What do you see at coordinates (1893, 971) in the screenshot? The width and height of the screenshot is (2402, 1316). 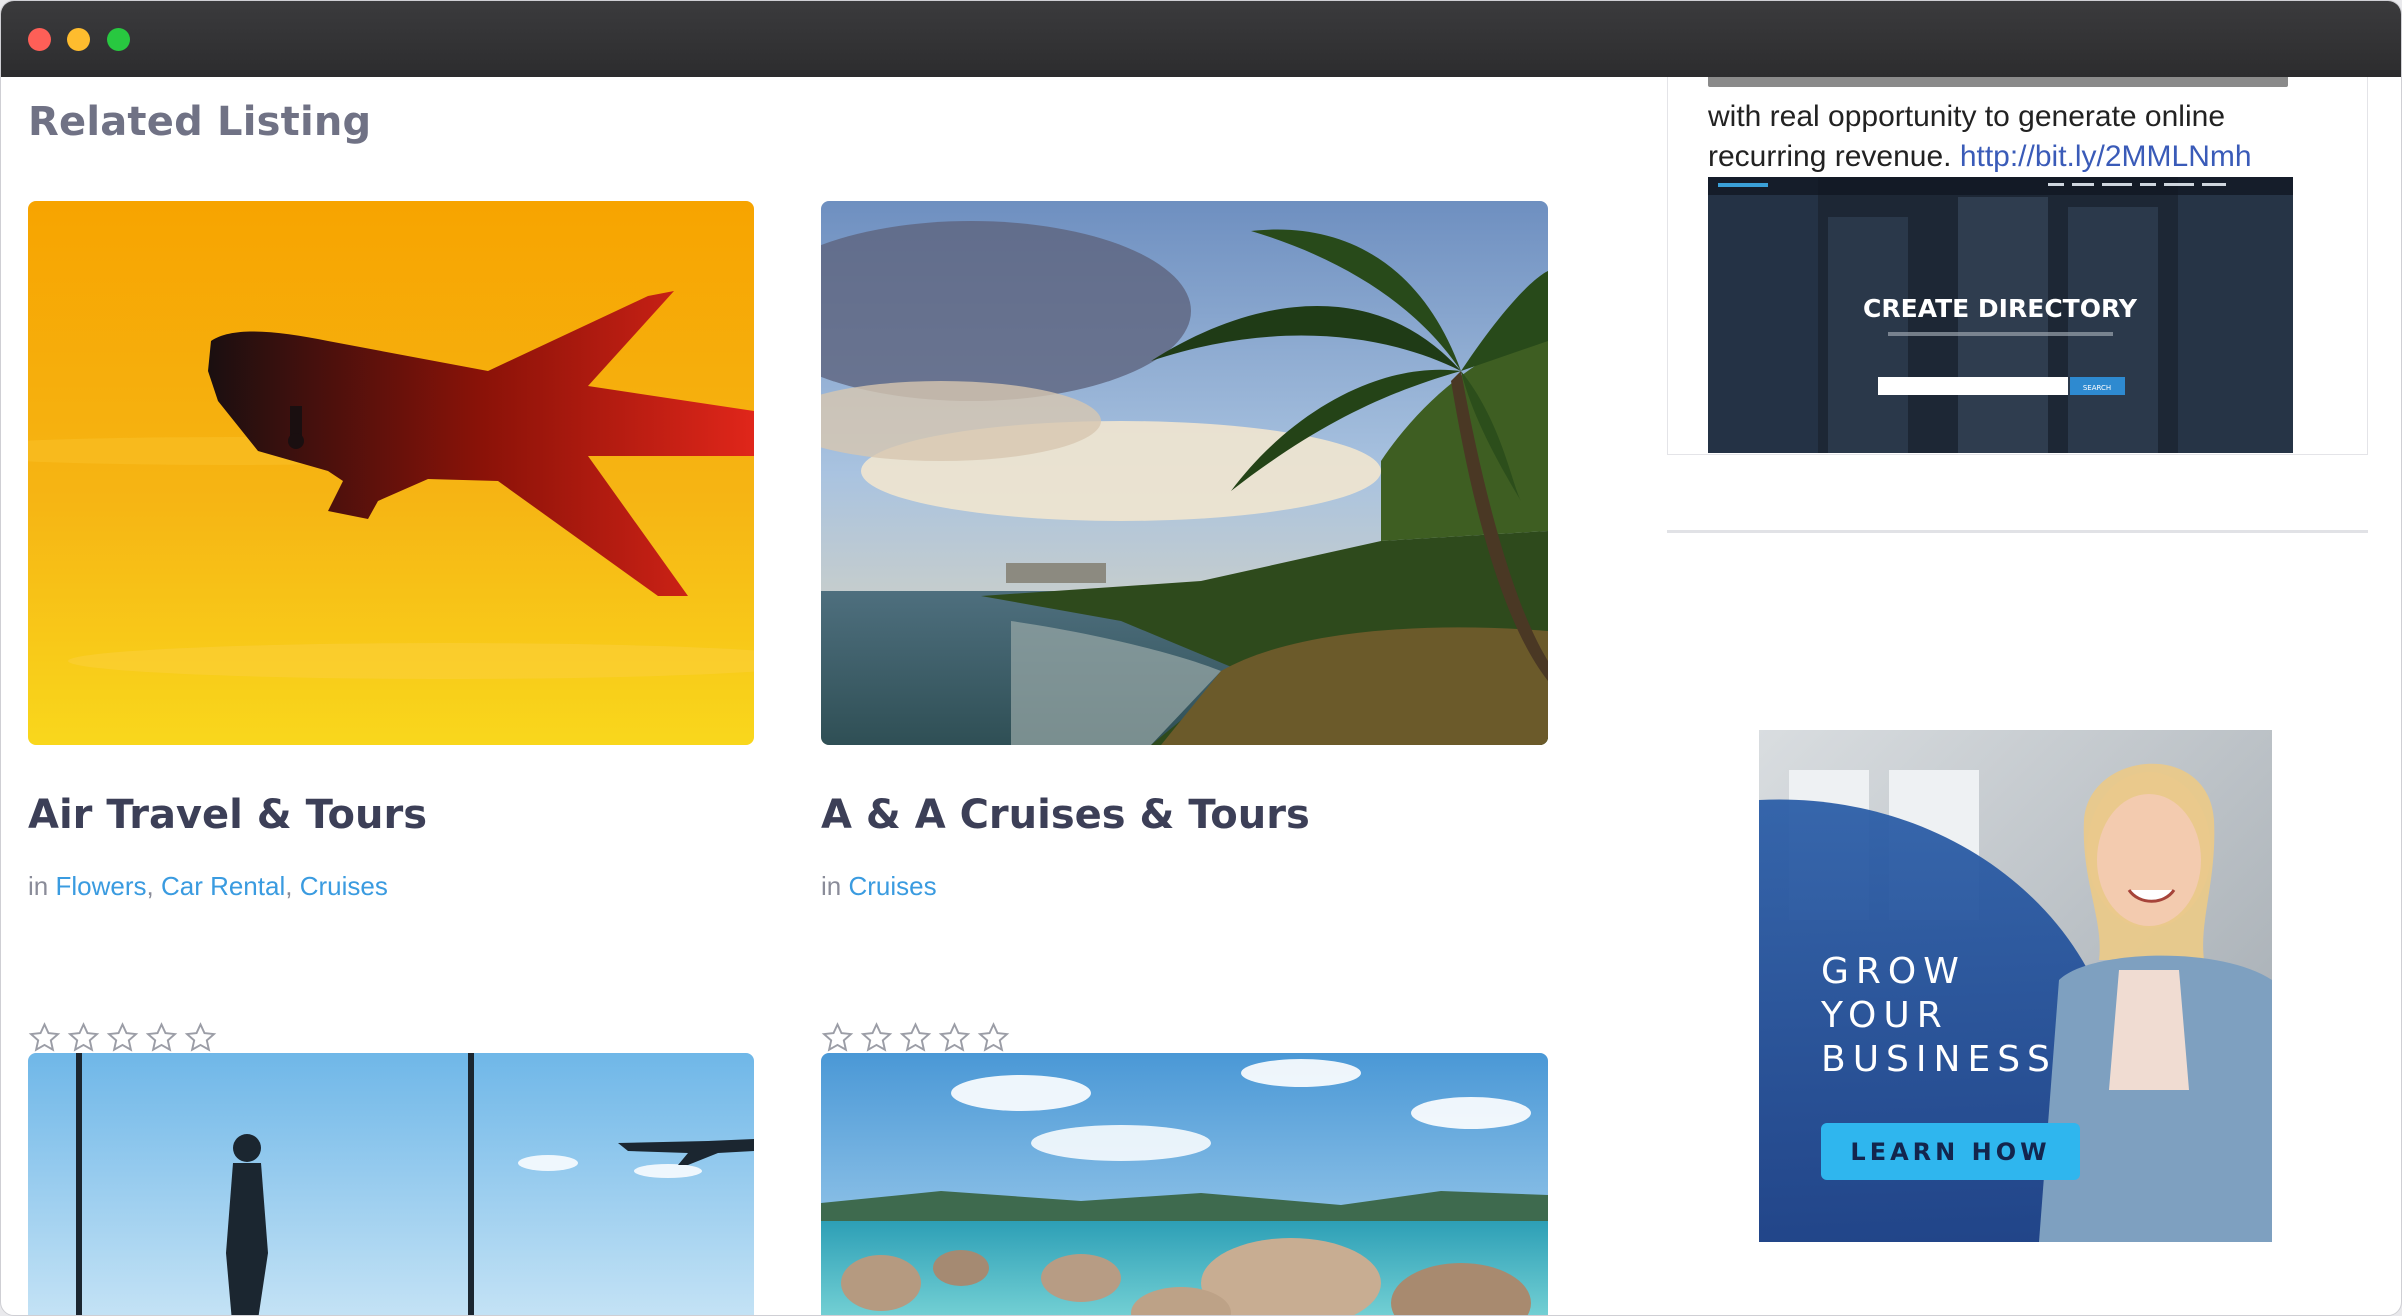 I see `ad-headline-line: GROW` at bounding box center [1893, 971].